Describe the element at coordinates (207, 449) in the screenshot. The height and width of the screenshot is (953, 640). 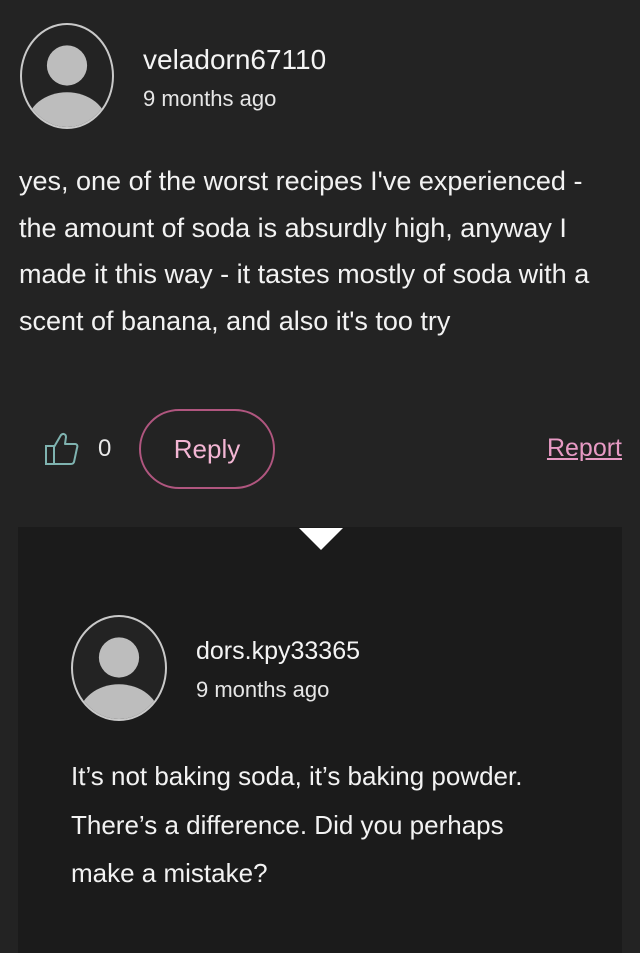
I see `reply-button: Reply` at that location.